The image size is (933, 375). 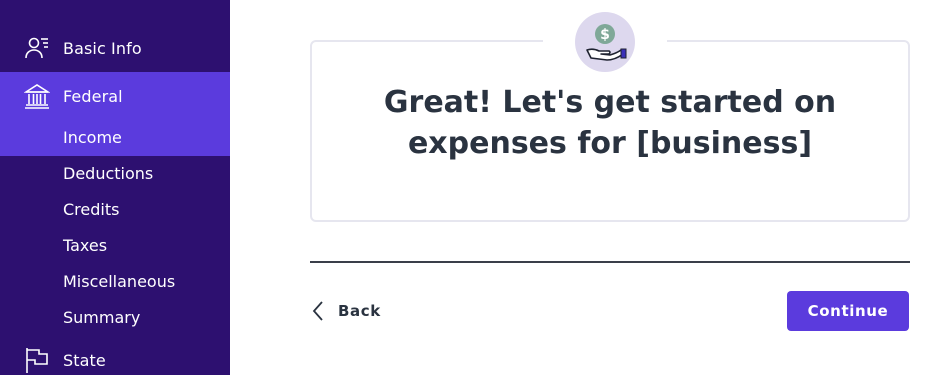 I want to click on sidebar-item-label: State, so click(x=84, y=360).